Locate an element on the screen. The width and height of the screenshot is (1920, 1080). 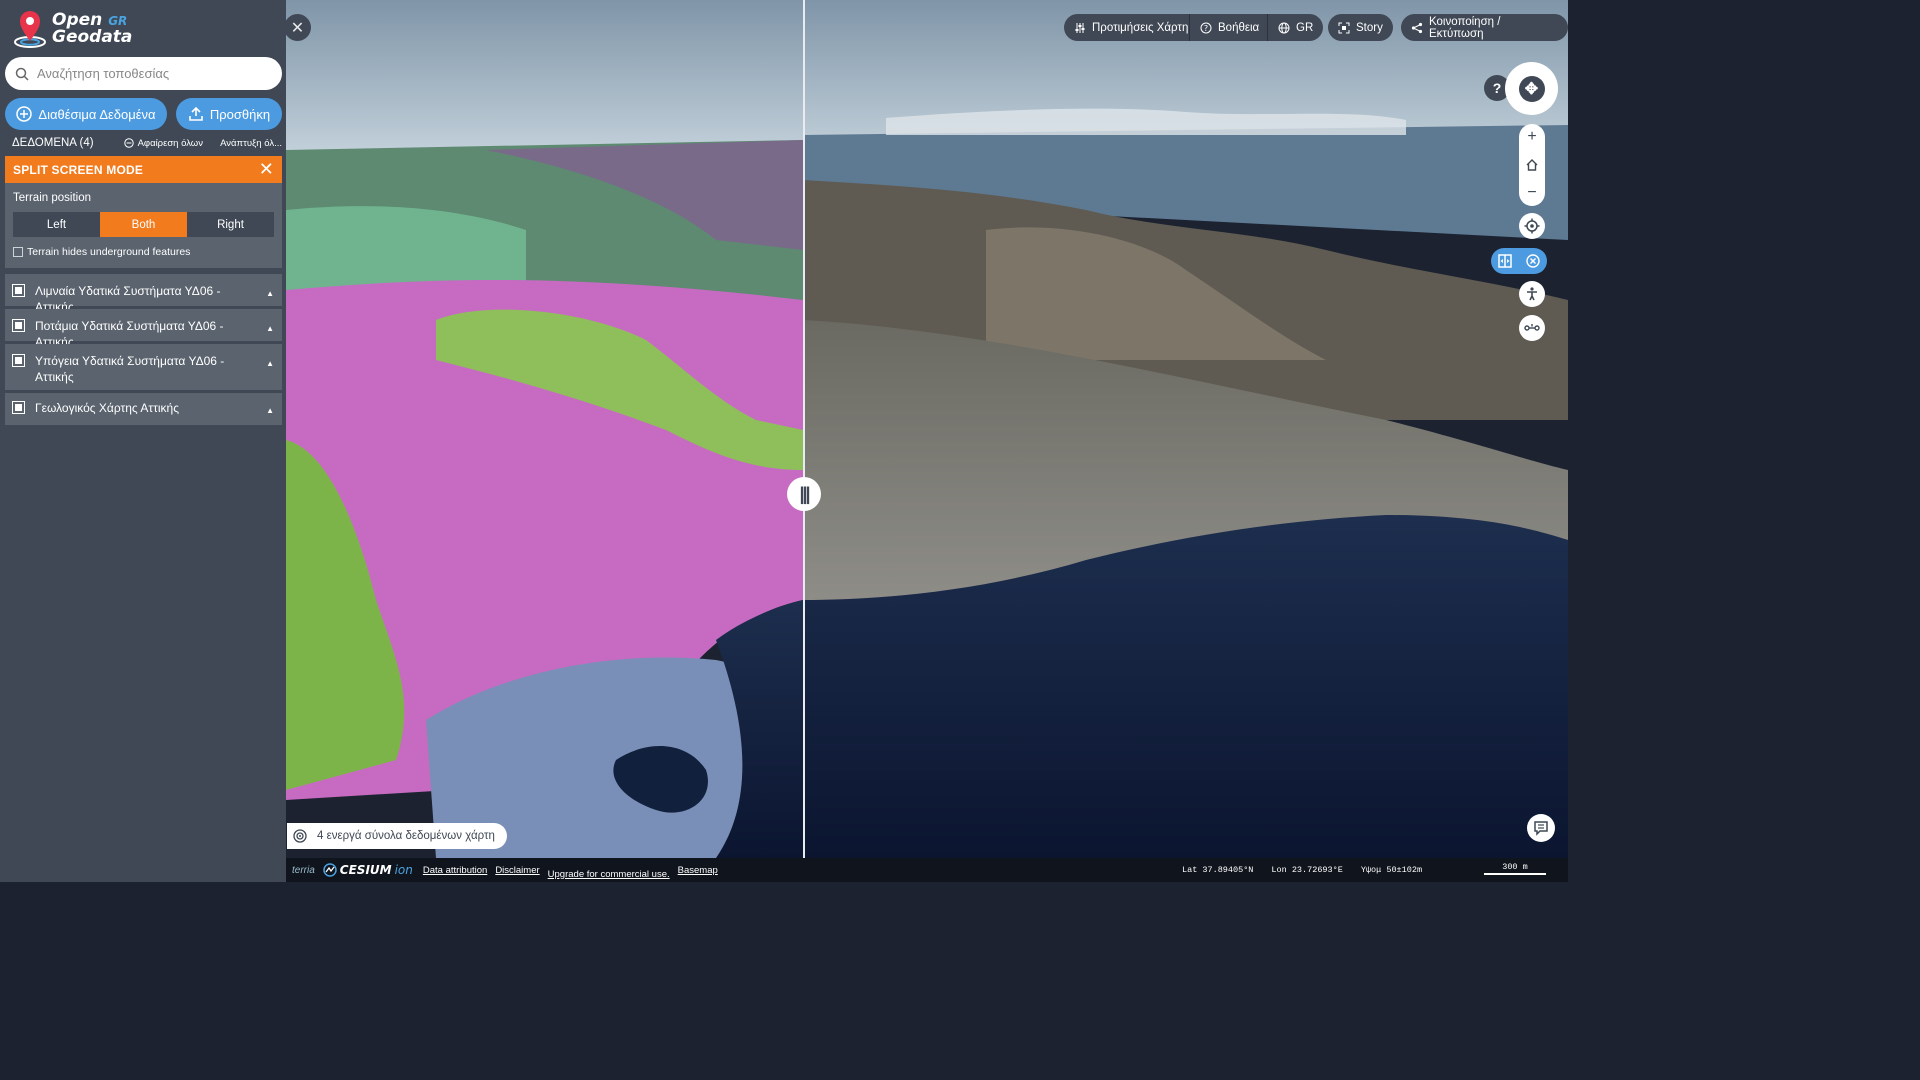
data-count: ΔΕΔΟΜΕΝΑ (4) is located at coordinates (53, 143).